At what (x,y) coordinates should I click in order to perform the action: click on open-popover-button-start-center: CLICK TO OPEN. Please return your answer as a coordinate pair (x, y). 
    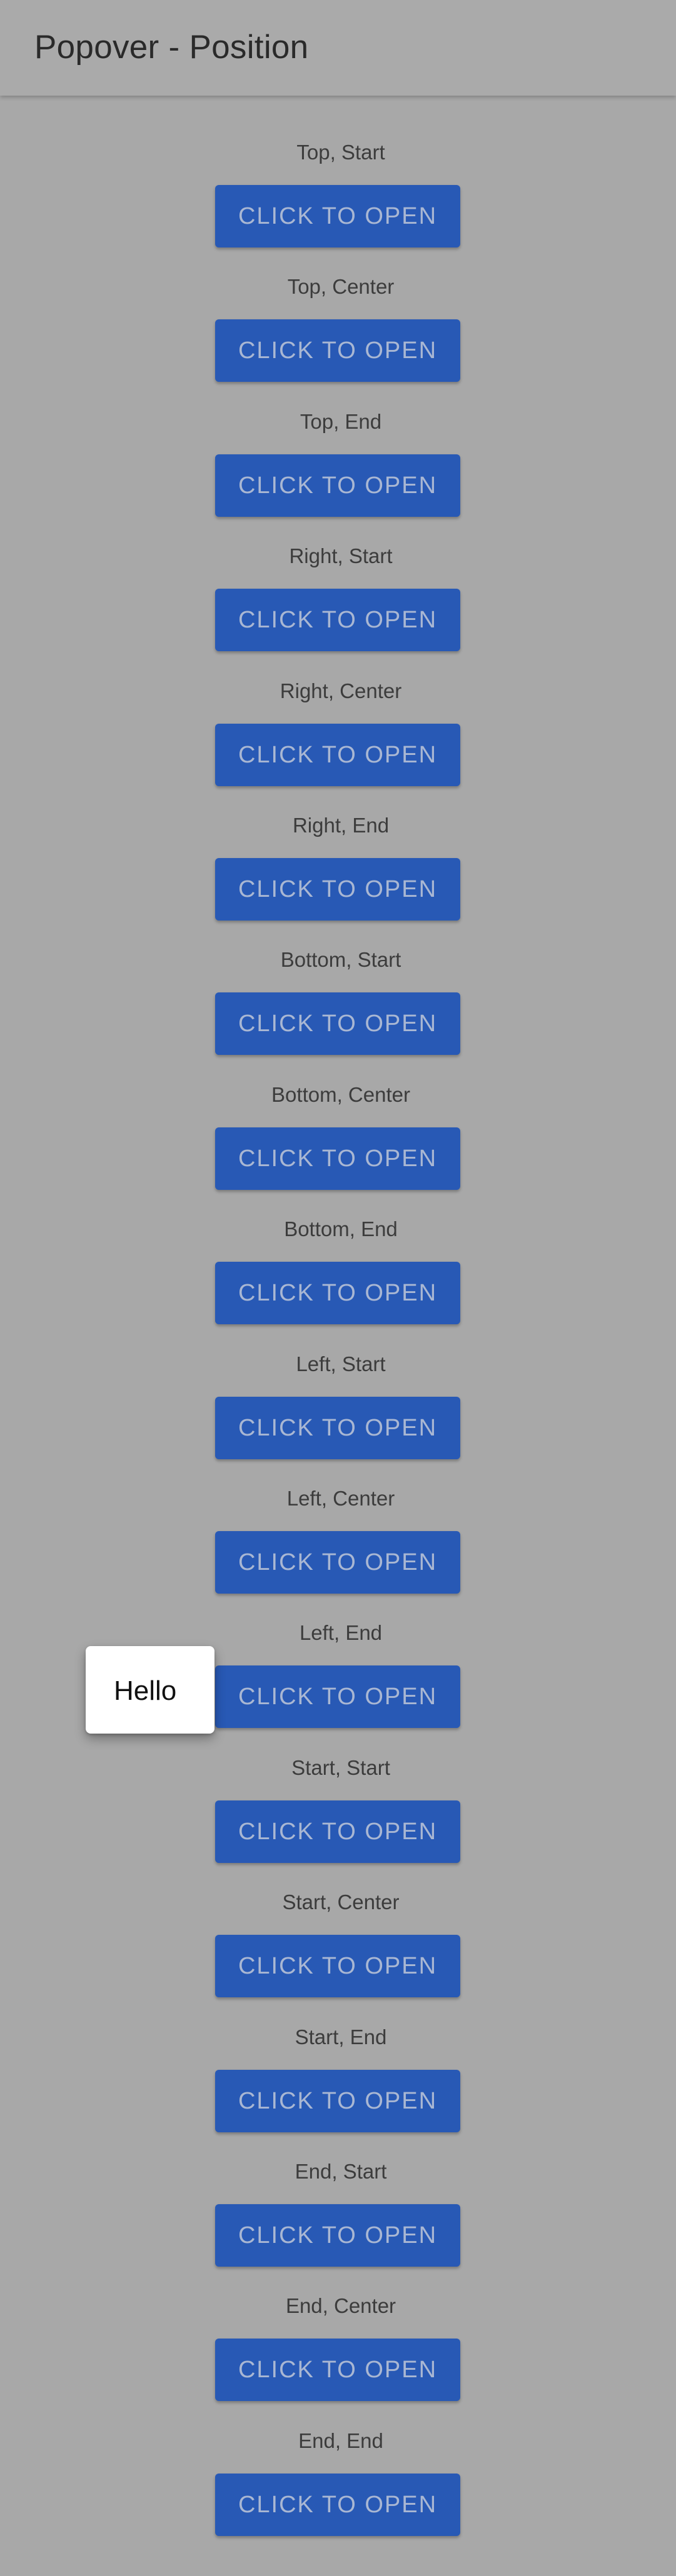
    Looking at the image, I should click on (337, 1966).